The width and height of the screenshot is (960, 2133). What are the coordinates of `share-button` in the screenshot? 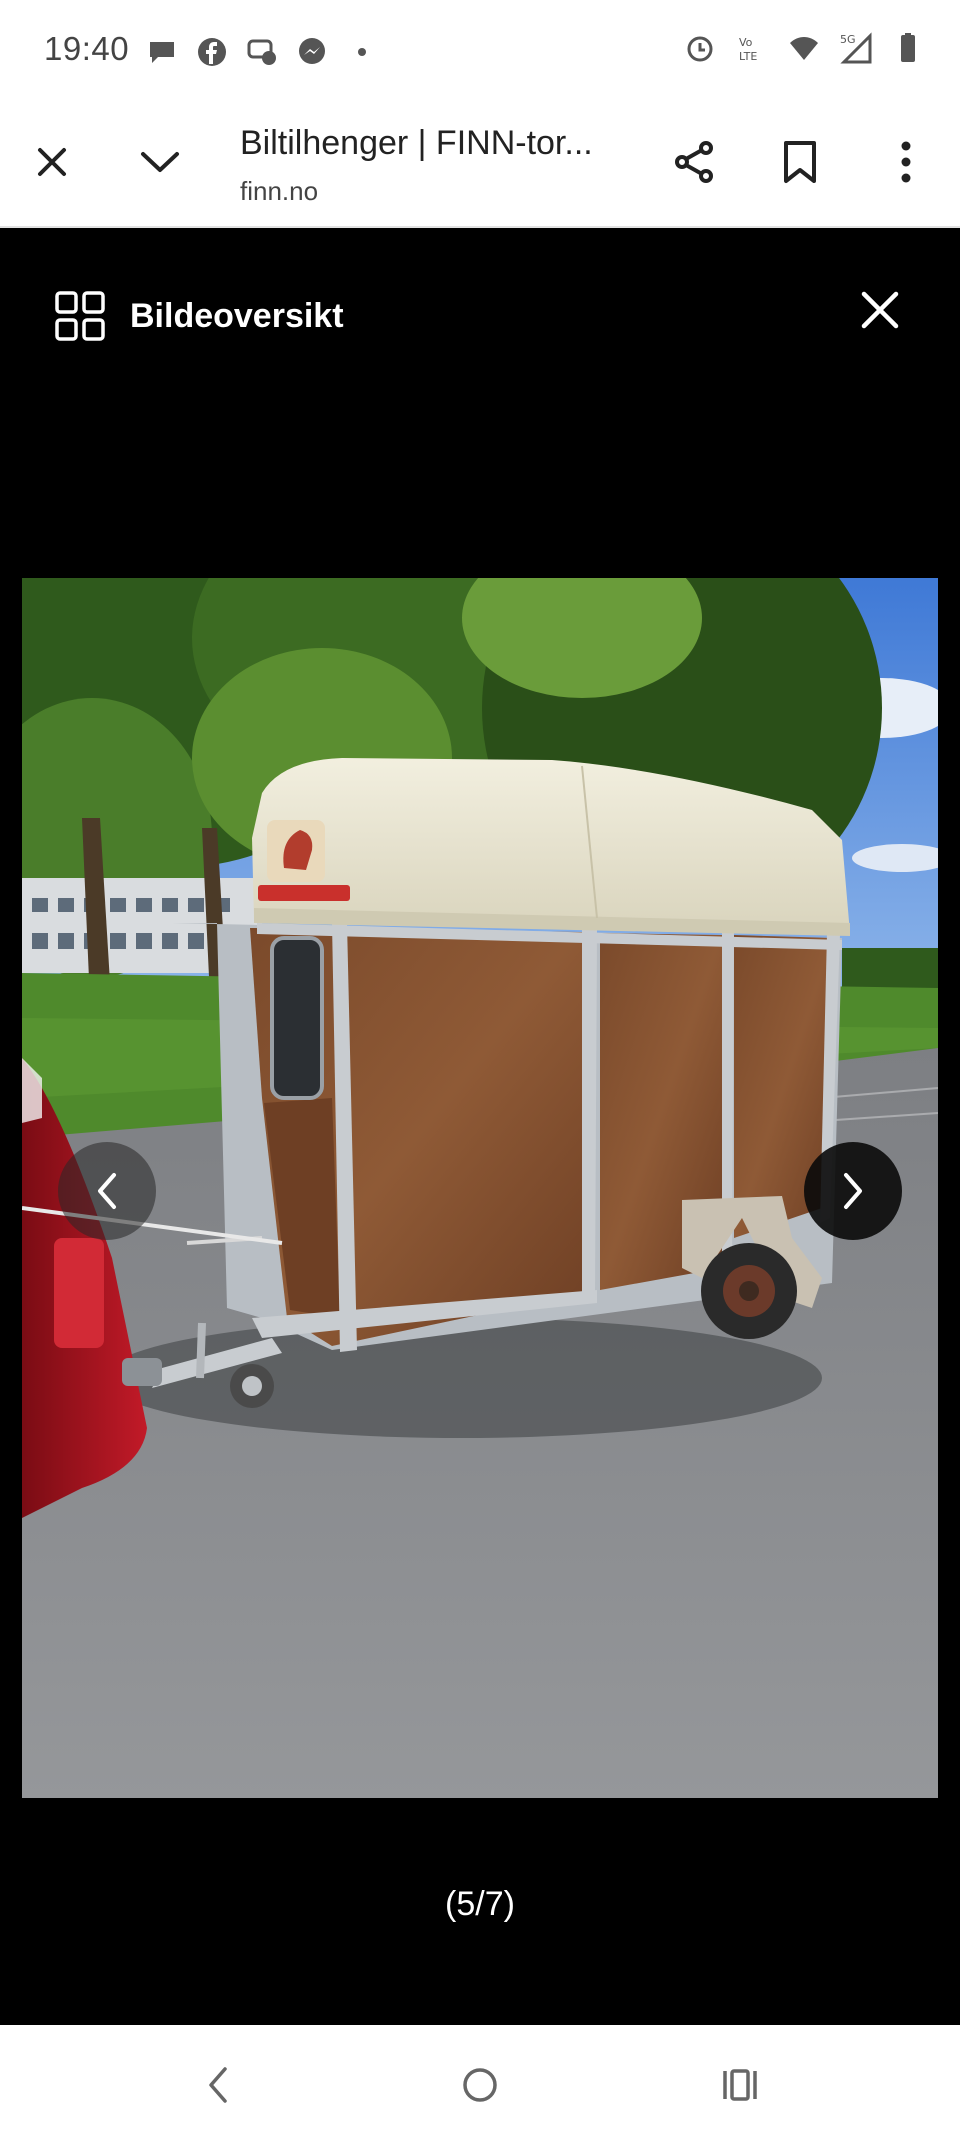 It's located at (694, 162).